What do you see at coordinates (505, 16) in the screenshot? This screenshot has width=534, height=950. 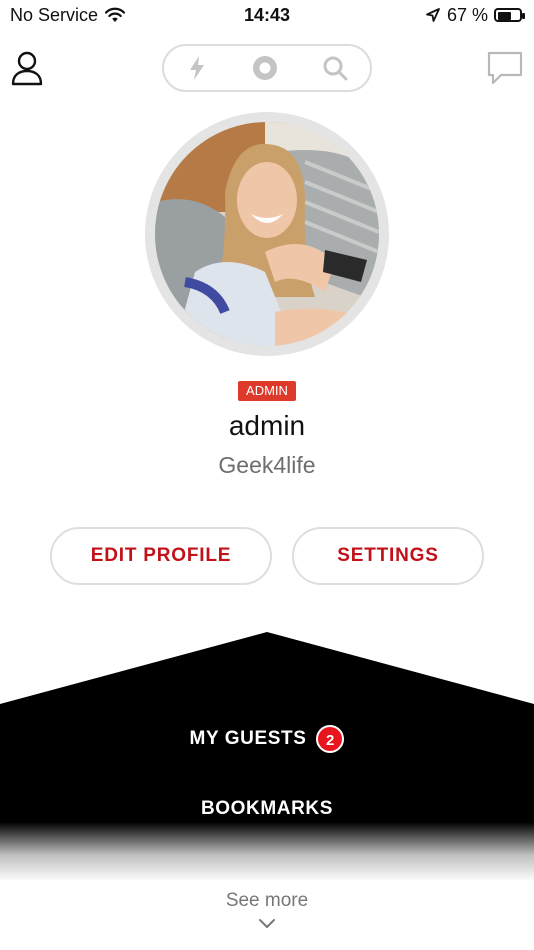 I see `battery-level` at bounding box center [505, 16].